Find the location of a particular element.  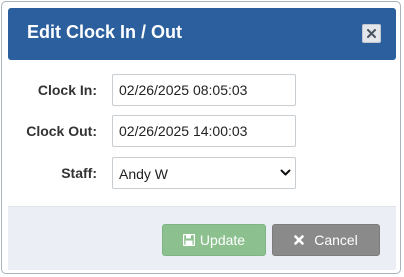

update-button: Update is located at coordinates (214, 240).